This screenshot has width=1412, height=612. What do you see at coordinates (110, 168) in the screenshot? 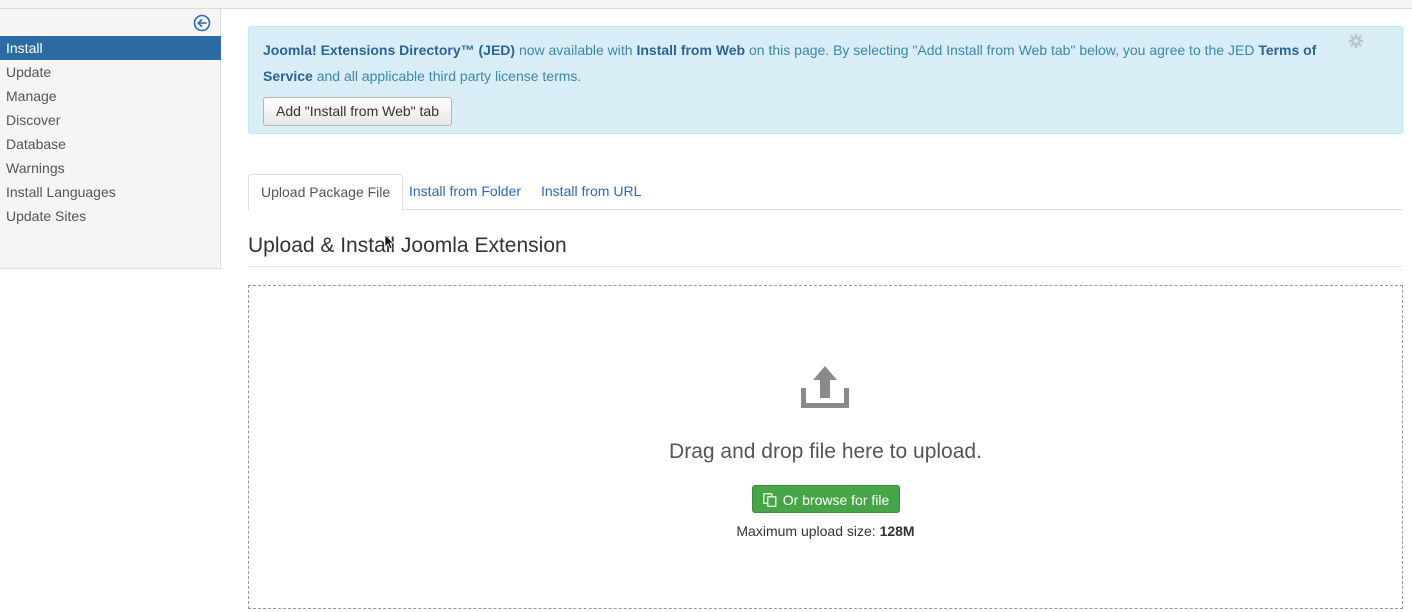
I see `sidebar-item-warnings: Warnings` at bounding box center [110, 168].